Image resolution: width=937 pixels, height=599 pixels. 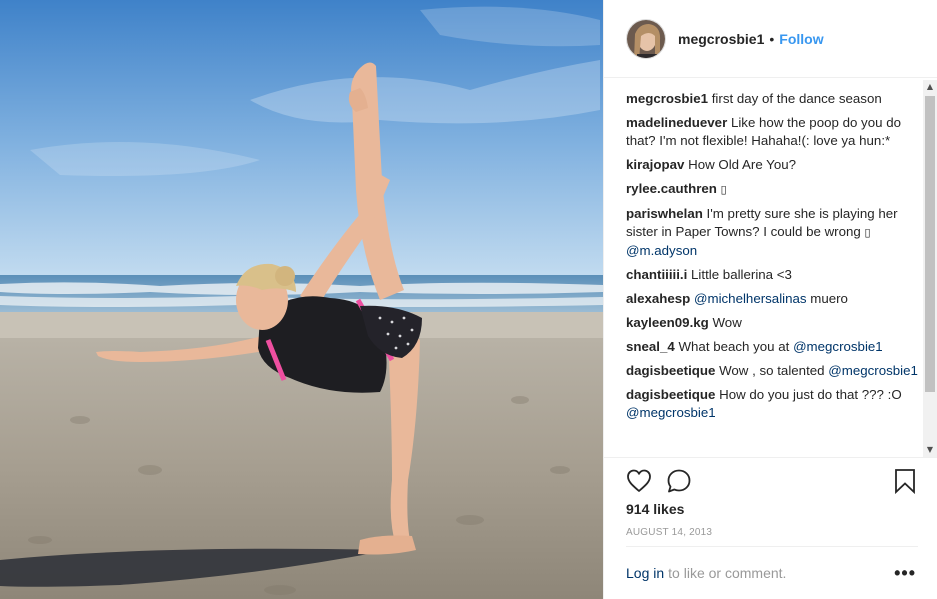 I want to click on comment-username: rylee.cauthren, so click(x=671, y=188).